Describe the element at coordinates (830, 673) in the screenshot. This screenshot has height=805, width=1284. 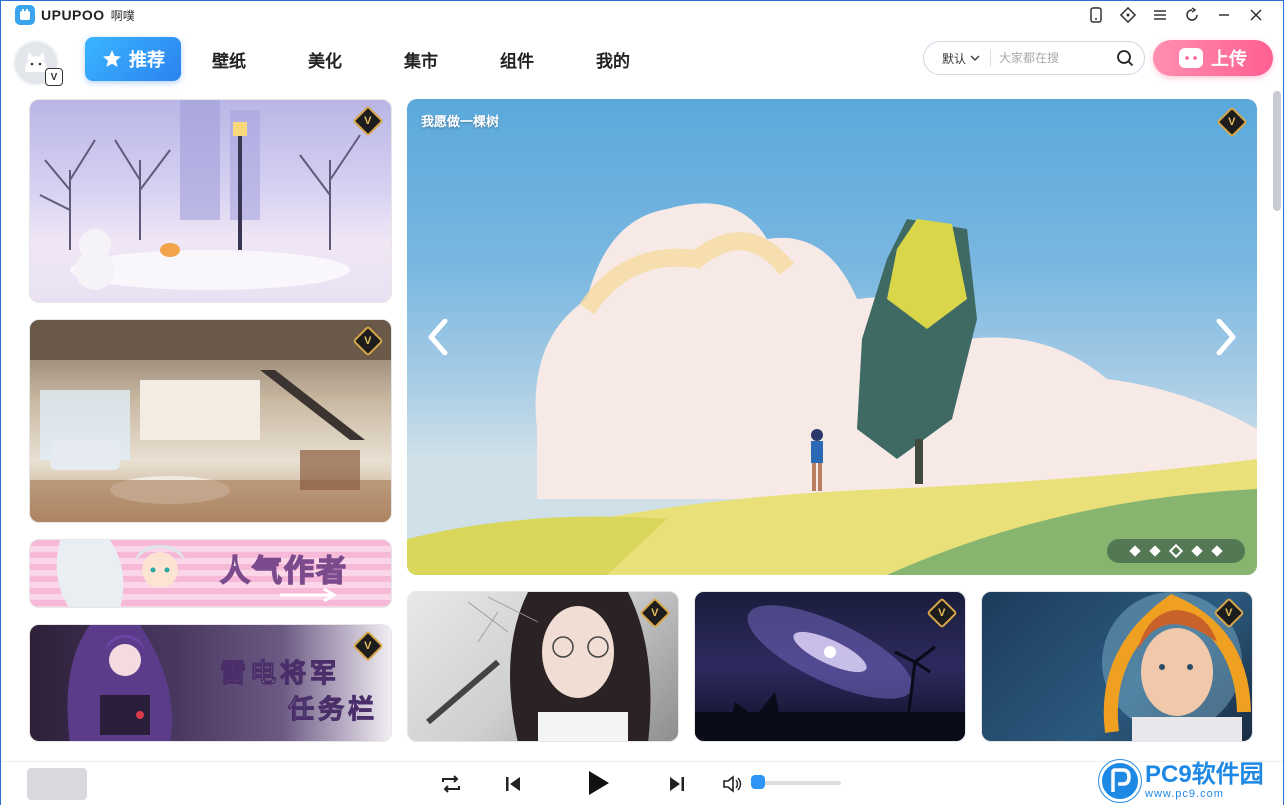
I see `galaxy-image` at that location.